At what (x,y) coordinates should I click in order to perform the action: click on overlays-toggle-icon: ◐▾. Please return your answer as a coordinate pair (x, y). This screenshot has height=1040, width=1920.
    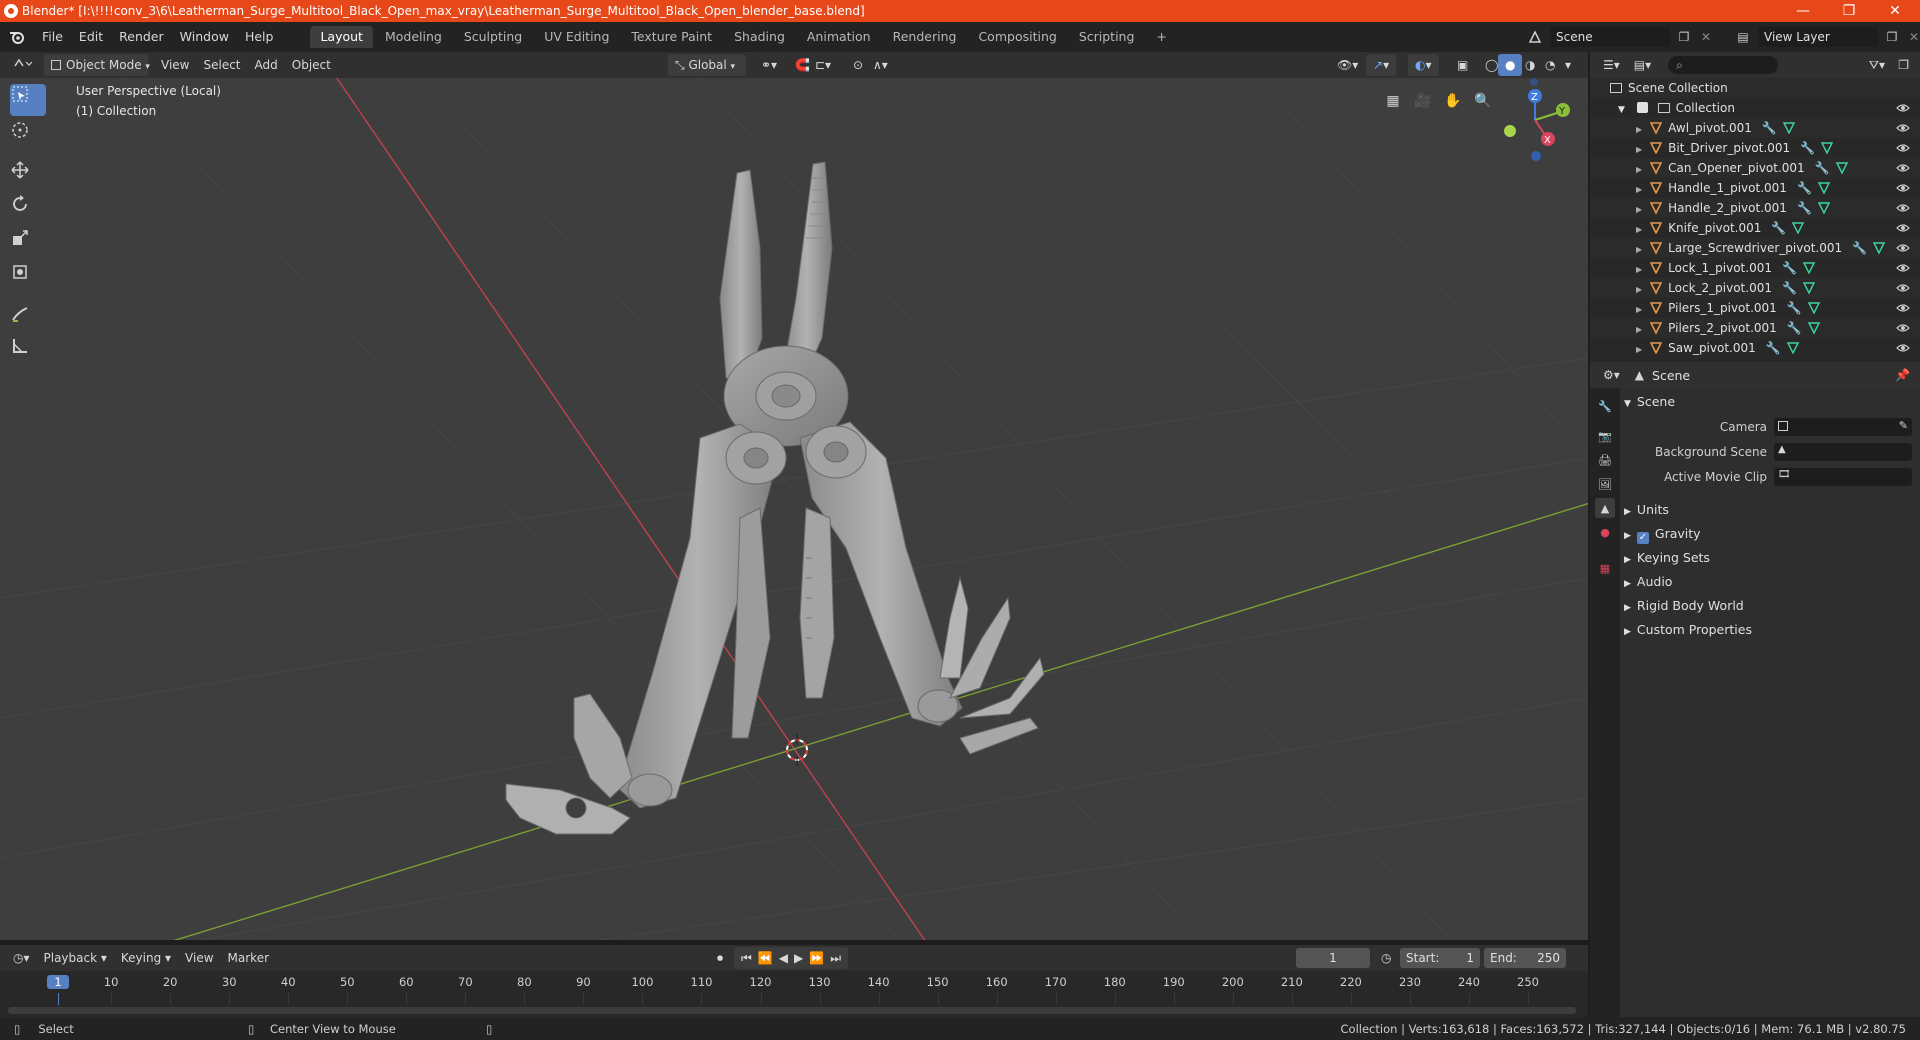
    Looking at the image, I should click on (1423, 65).